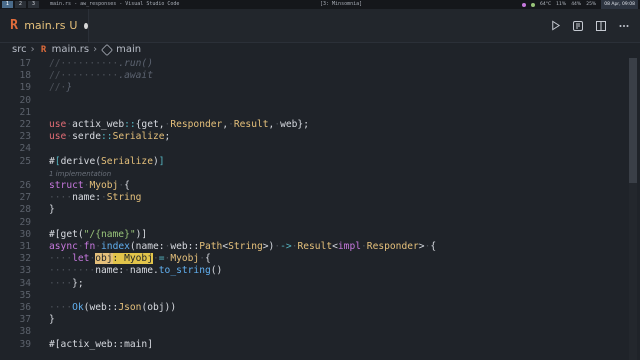 This screenshot has width=640, height=360. I want to click on code-token: impl, so click(349, 246).